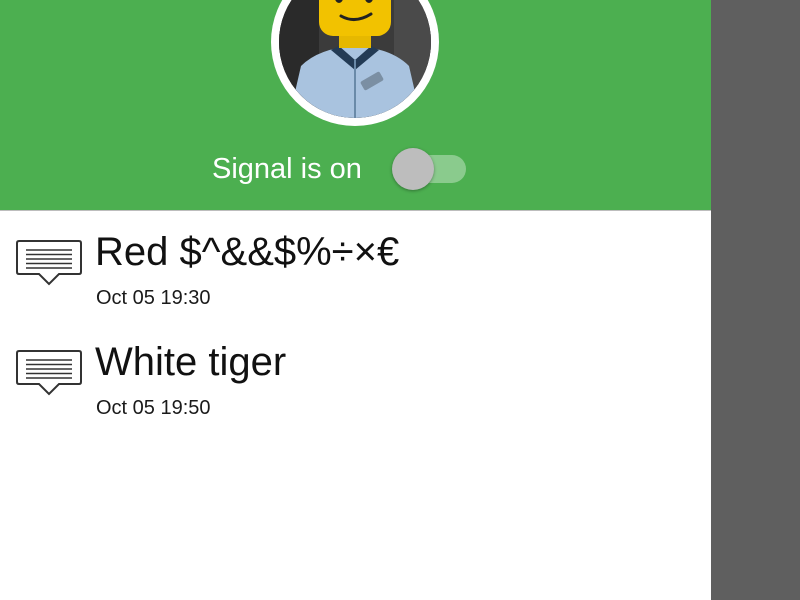  I want to click on signal-toggle, so click(430, 169).